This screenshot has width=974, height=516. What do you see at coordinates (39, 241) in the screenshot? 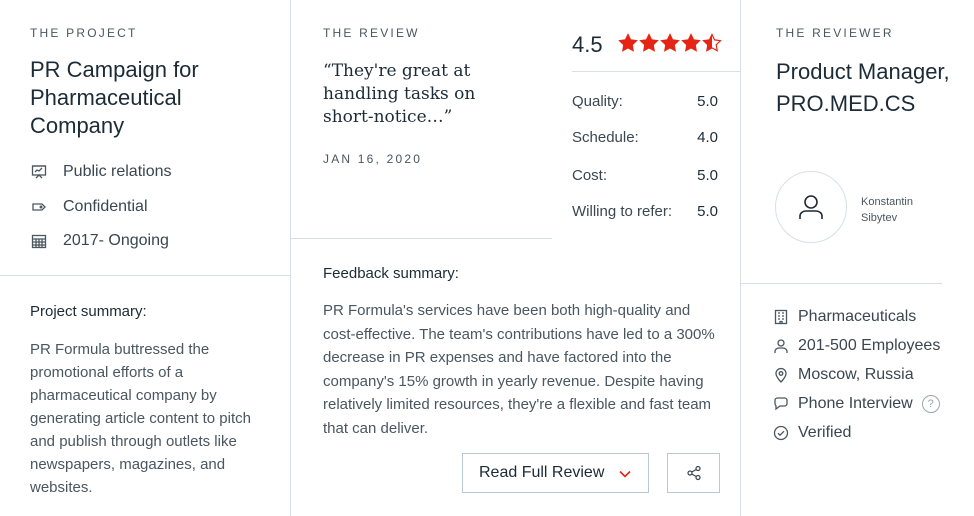
I see `calendar-icon` at bounding box center [39, 241].